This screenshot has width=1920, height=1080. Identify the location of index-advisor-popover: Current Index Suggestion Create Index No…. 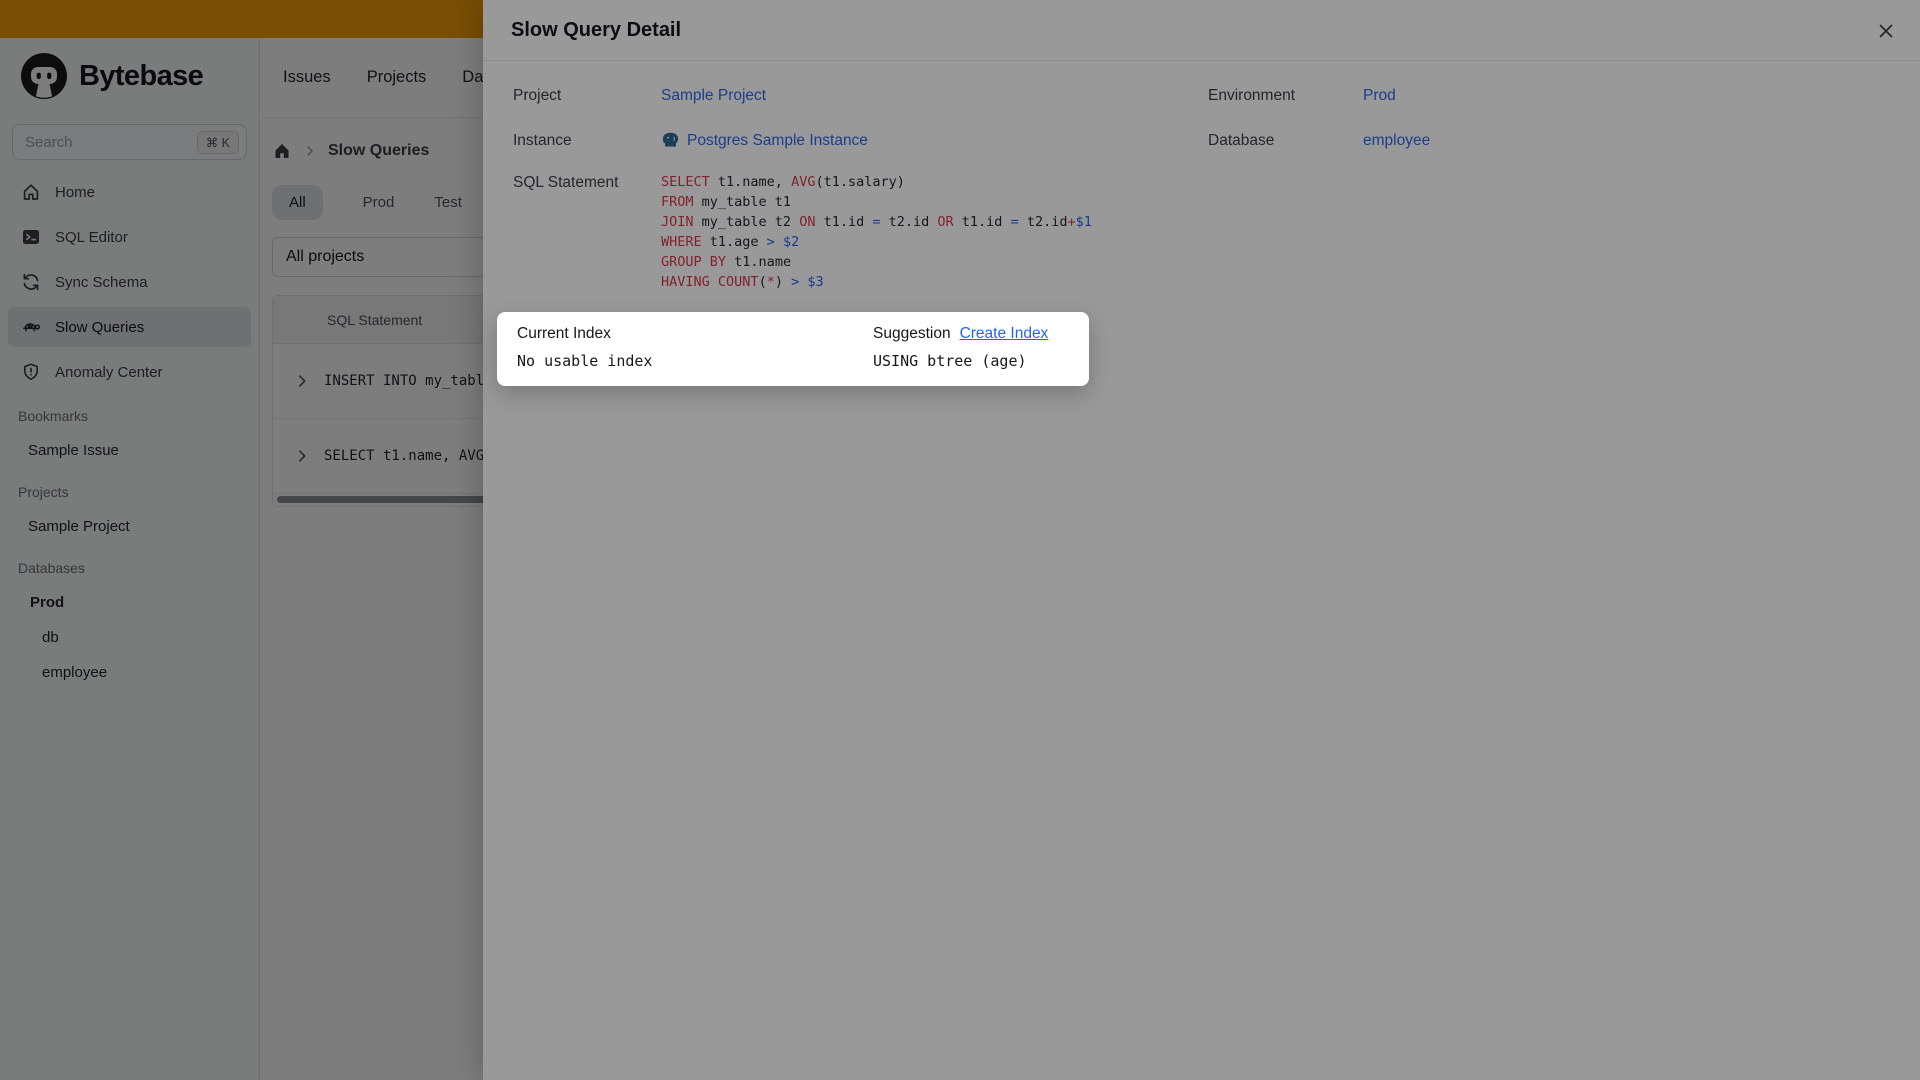
(793, 349).